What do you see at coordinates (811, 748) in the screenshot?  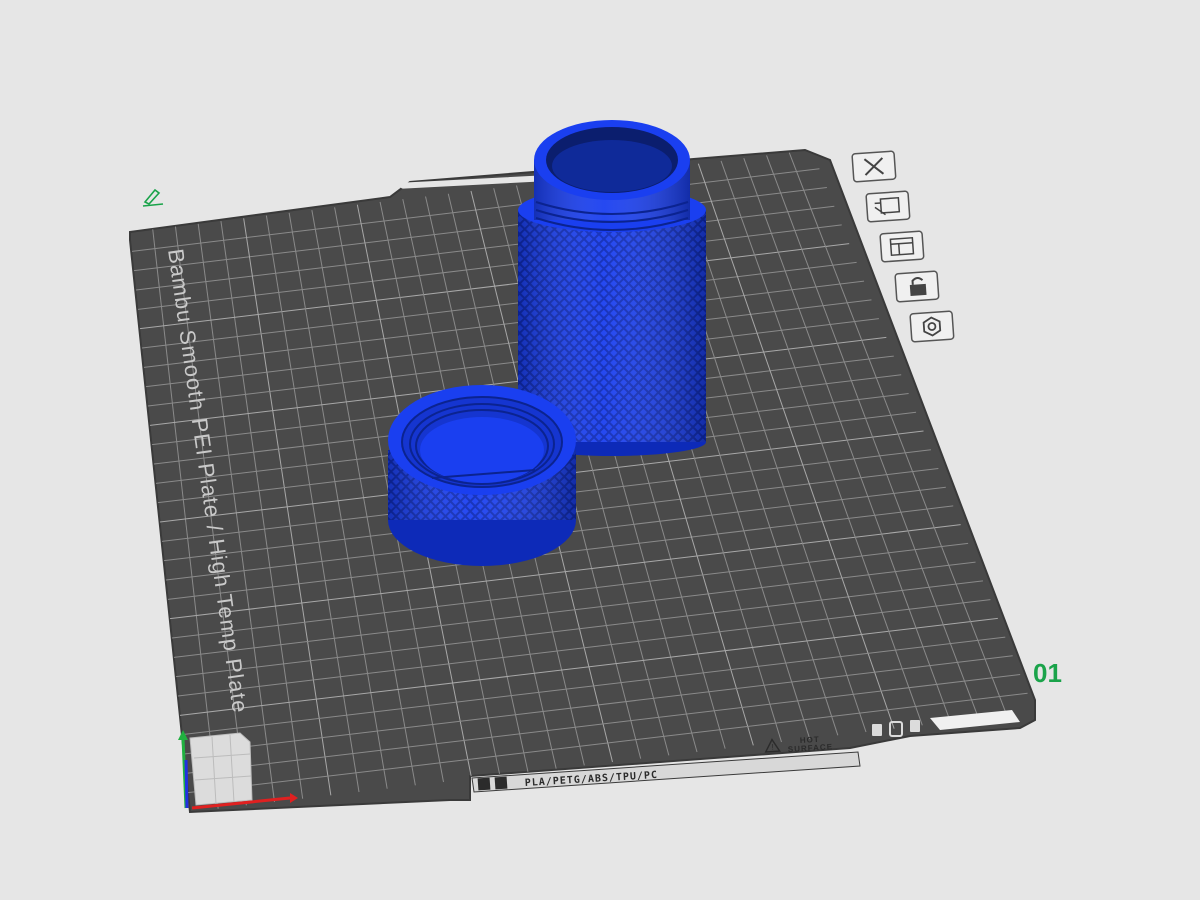 I see `hot-label-line2: SURFACE` at bounding box center [811, 748].